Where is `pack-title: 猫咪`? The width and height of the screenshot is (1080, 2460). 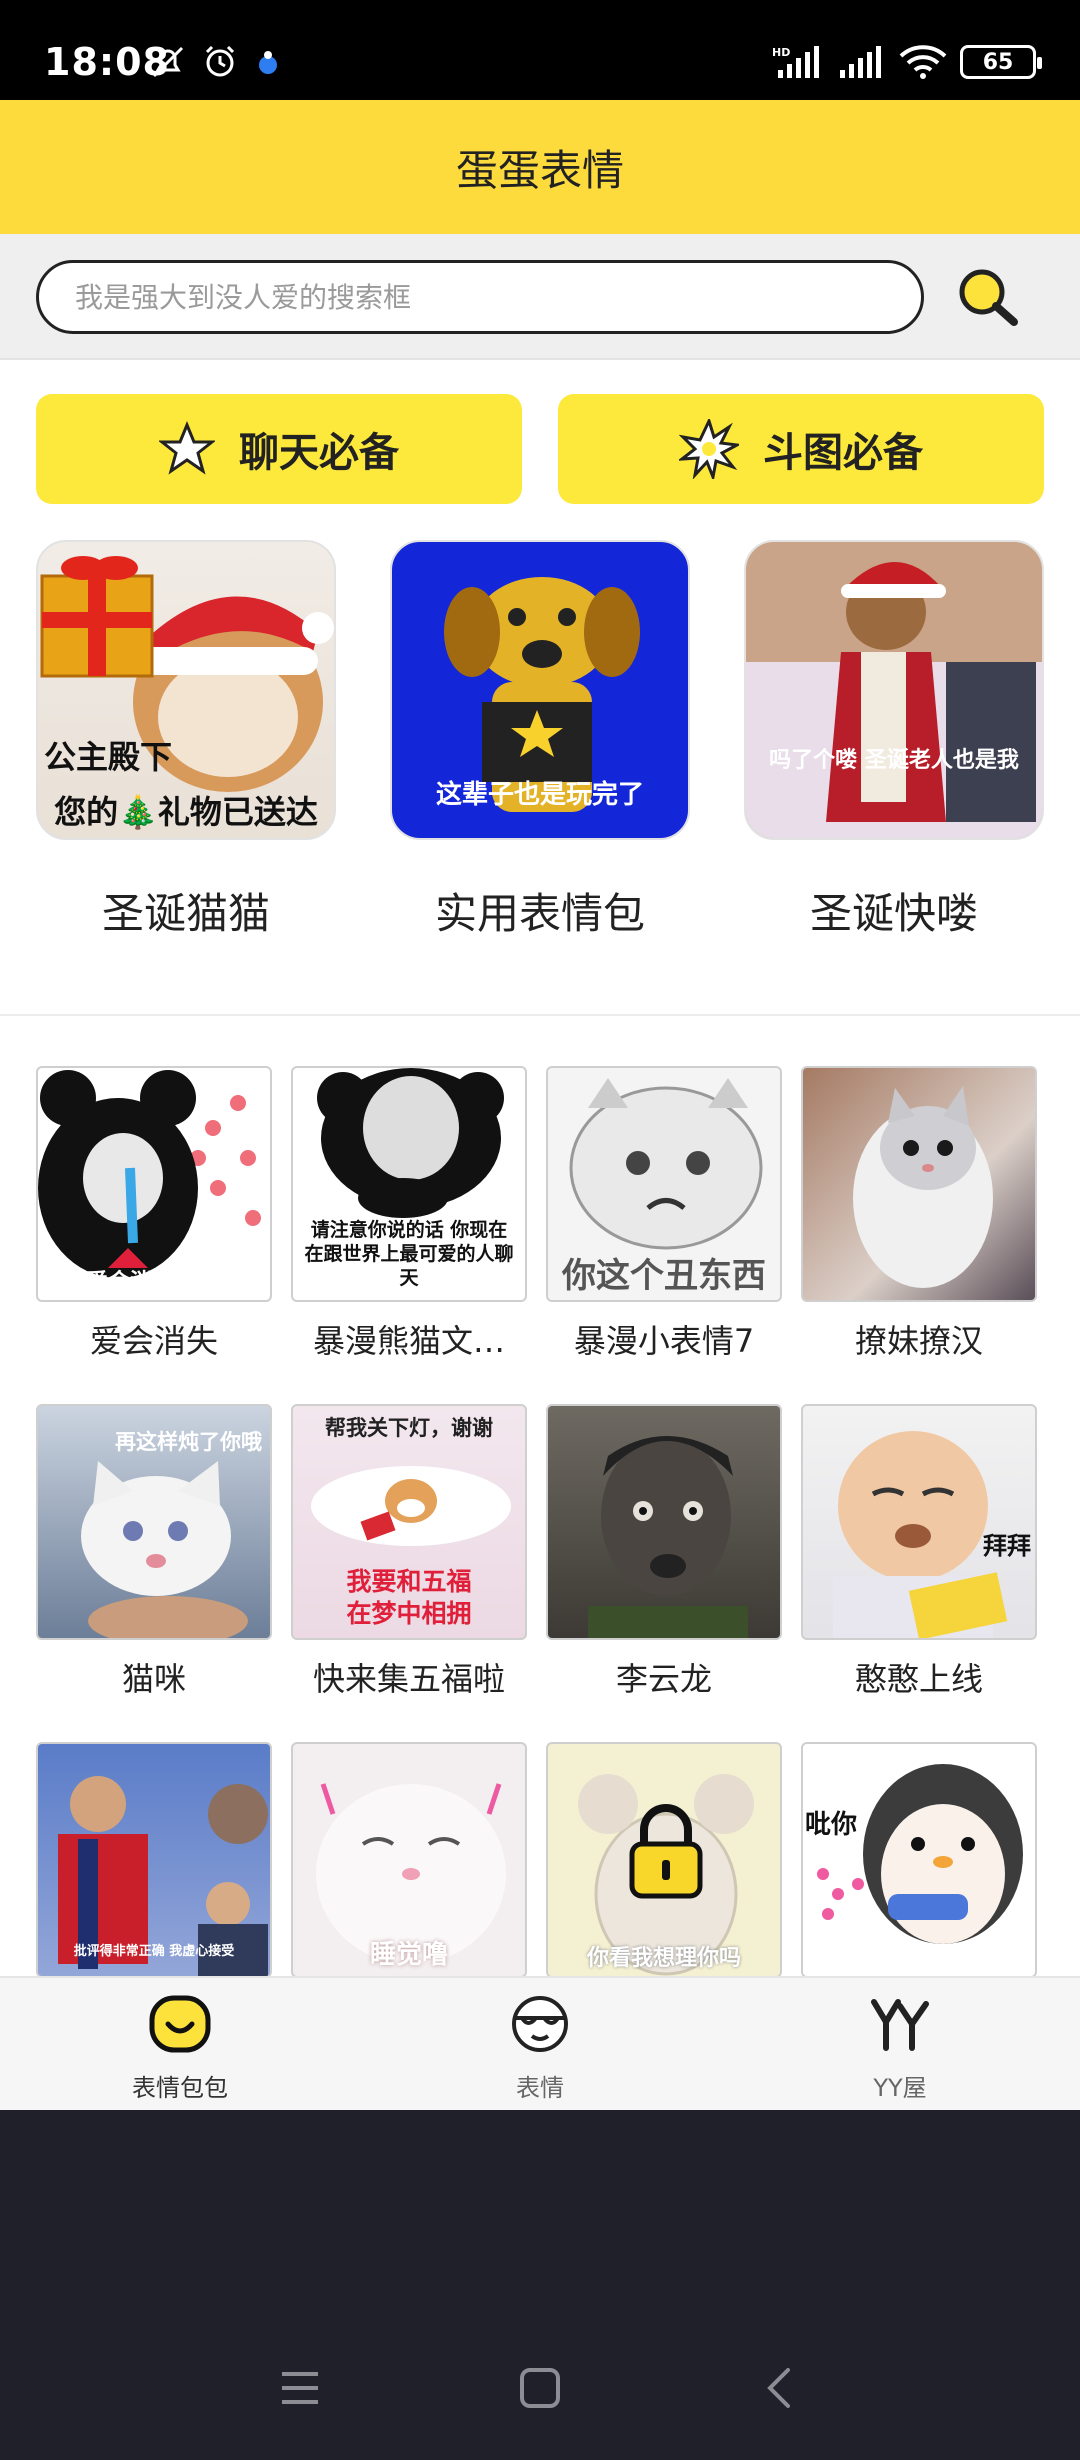
pack-title: 猫咪 is located at coordinates (153, 1679).